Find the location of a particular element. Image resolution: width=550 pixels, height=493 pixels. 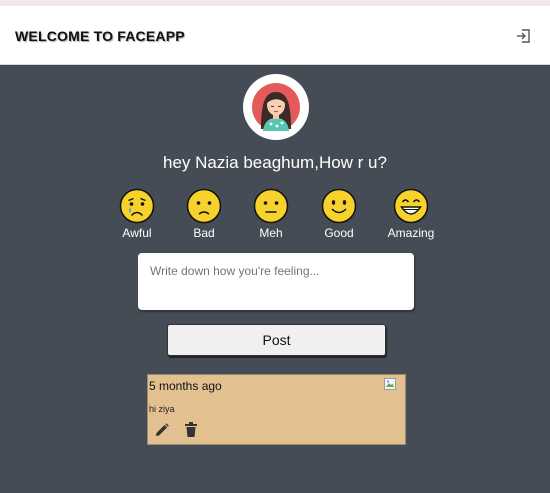

mood-awful: Awful is located at coordinates (137, 214).